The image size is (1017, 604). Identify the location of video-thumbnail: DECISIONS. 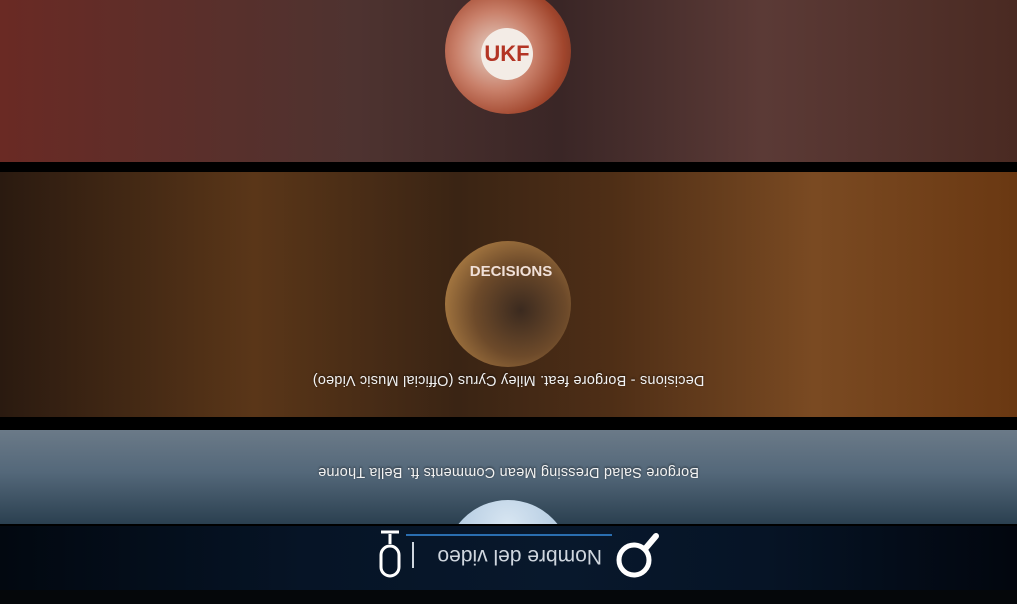
(508, 304).